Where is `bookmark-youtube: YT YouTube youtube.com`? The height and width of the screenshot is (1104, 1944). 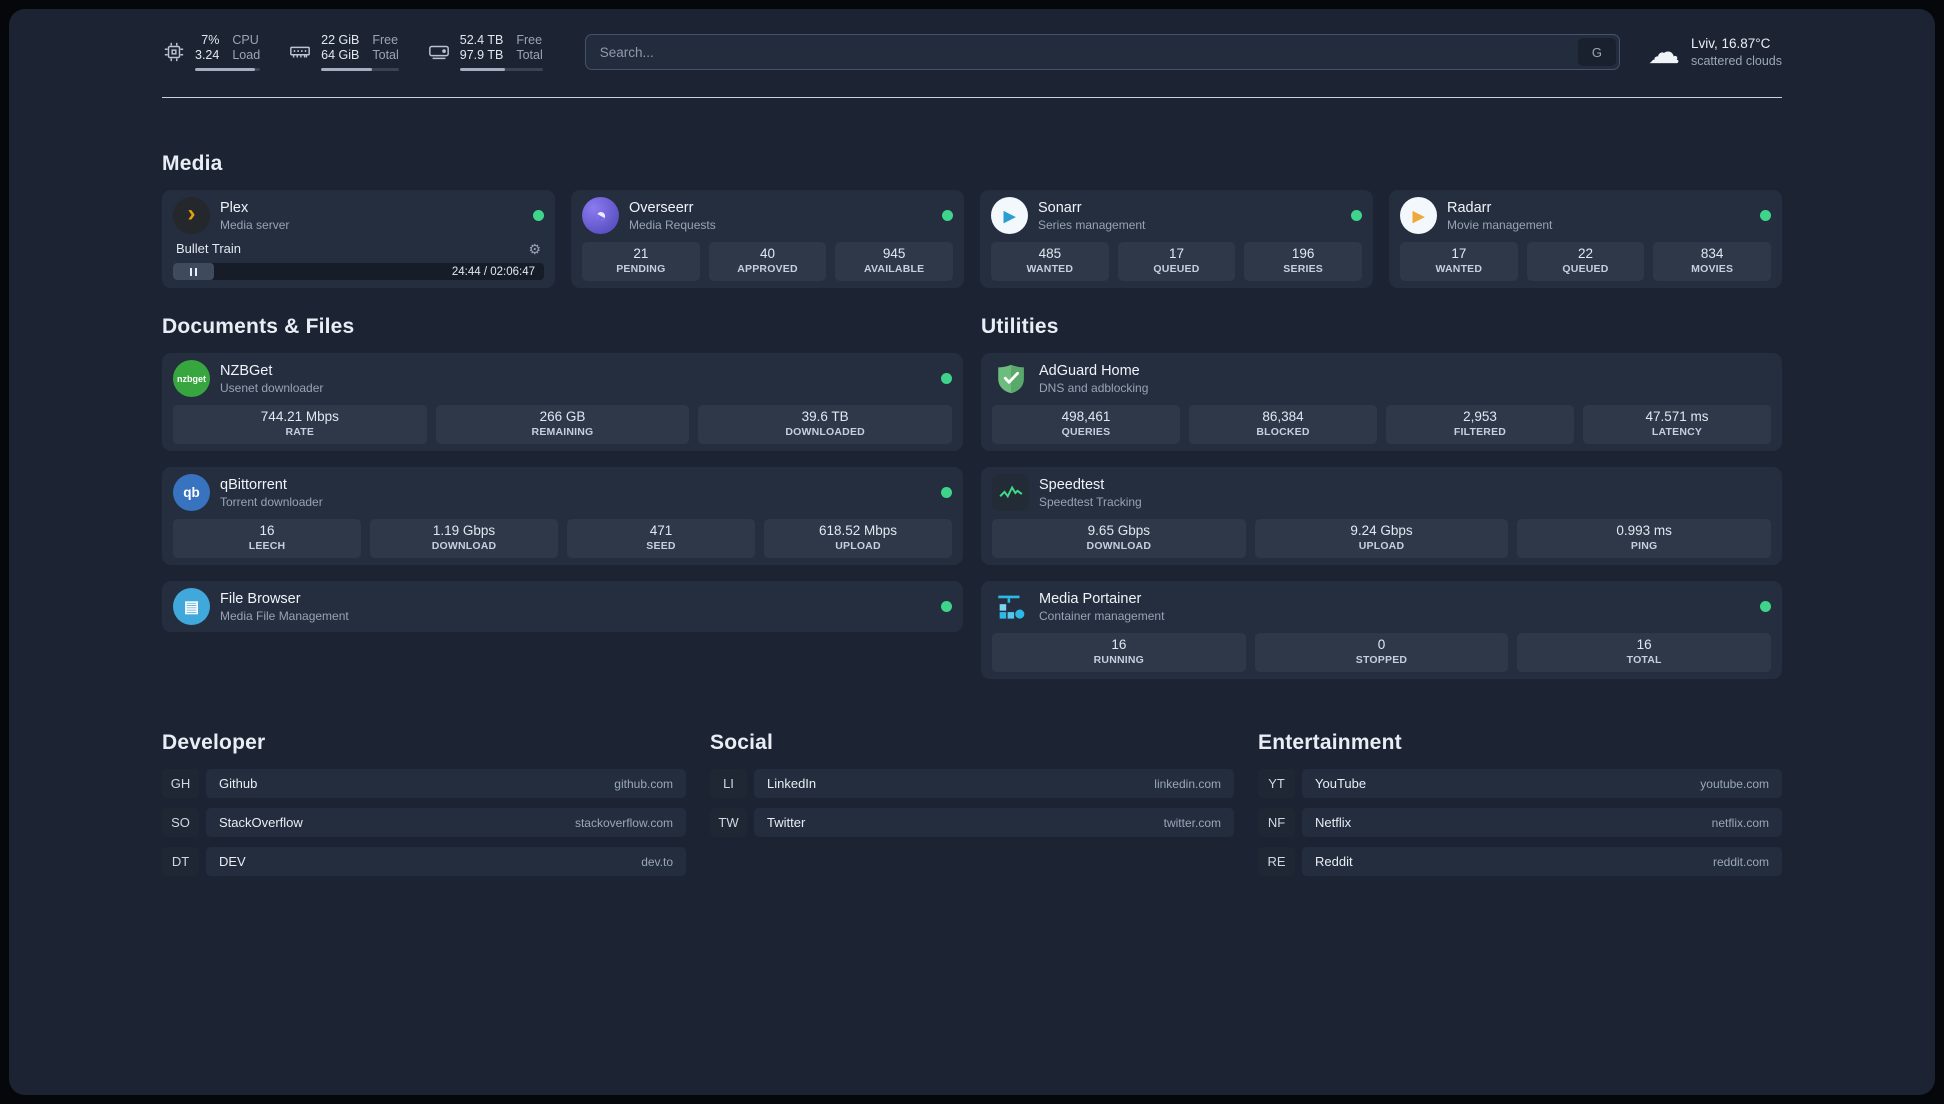
bookmark-youtube: YT YouTube youtube.com is located at coordinates (1520, 783).